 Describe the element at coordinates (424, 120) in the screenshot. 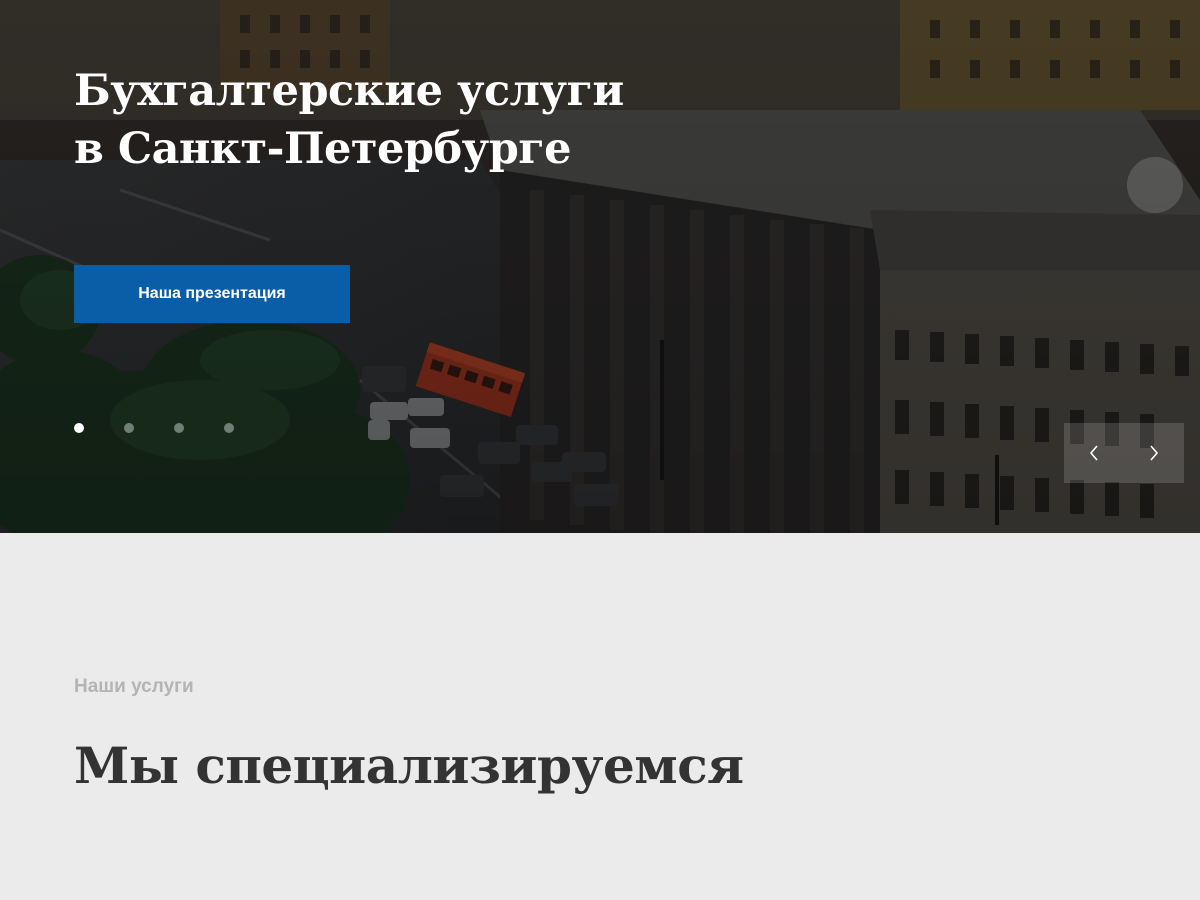

I see `hero-title: Бухгалтерские услуги в Санкт-Петербурге` at that location.